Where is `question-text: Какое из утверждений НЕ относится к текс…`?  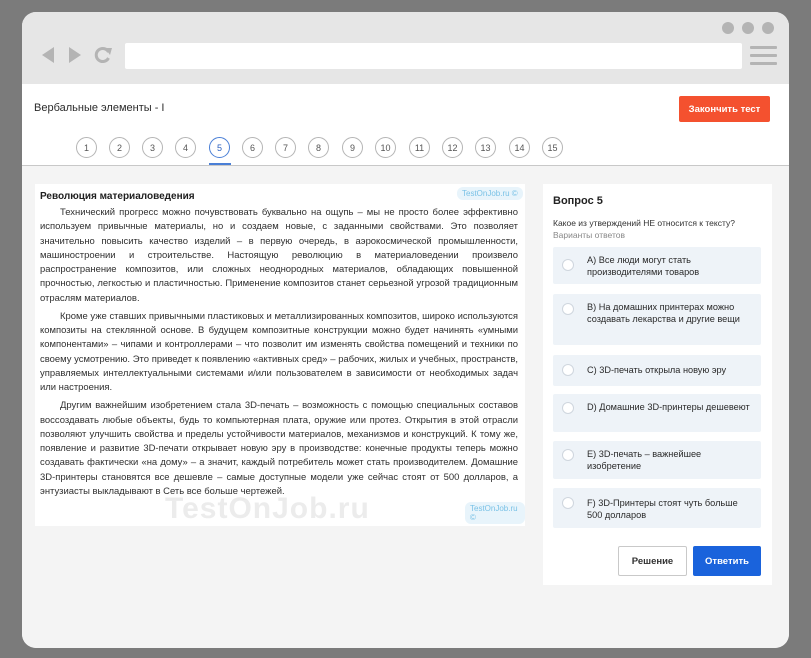 question-text: Какое из утверждений НЕ относится к текс… is located at coordinates (644, 223).